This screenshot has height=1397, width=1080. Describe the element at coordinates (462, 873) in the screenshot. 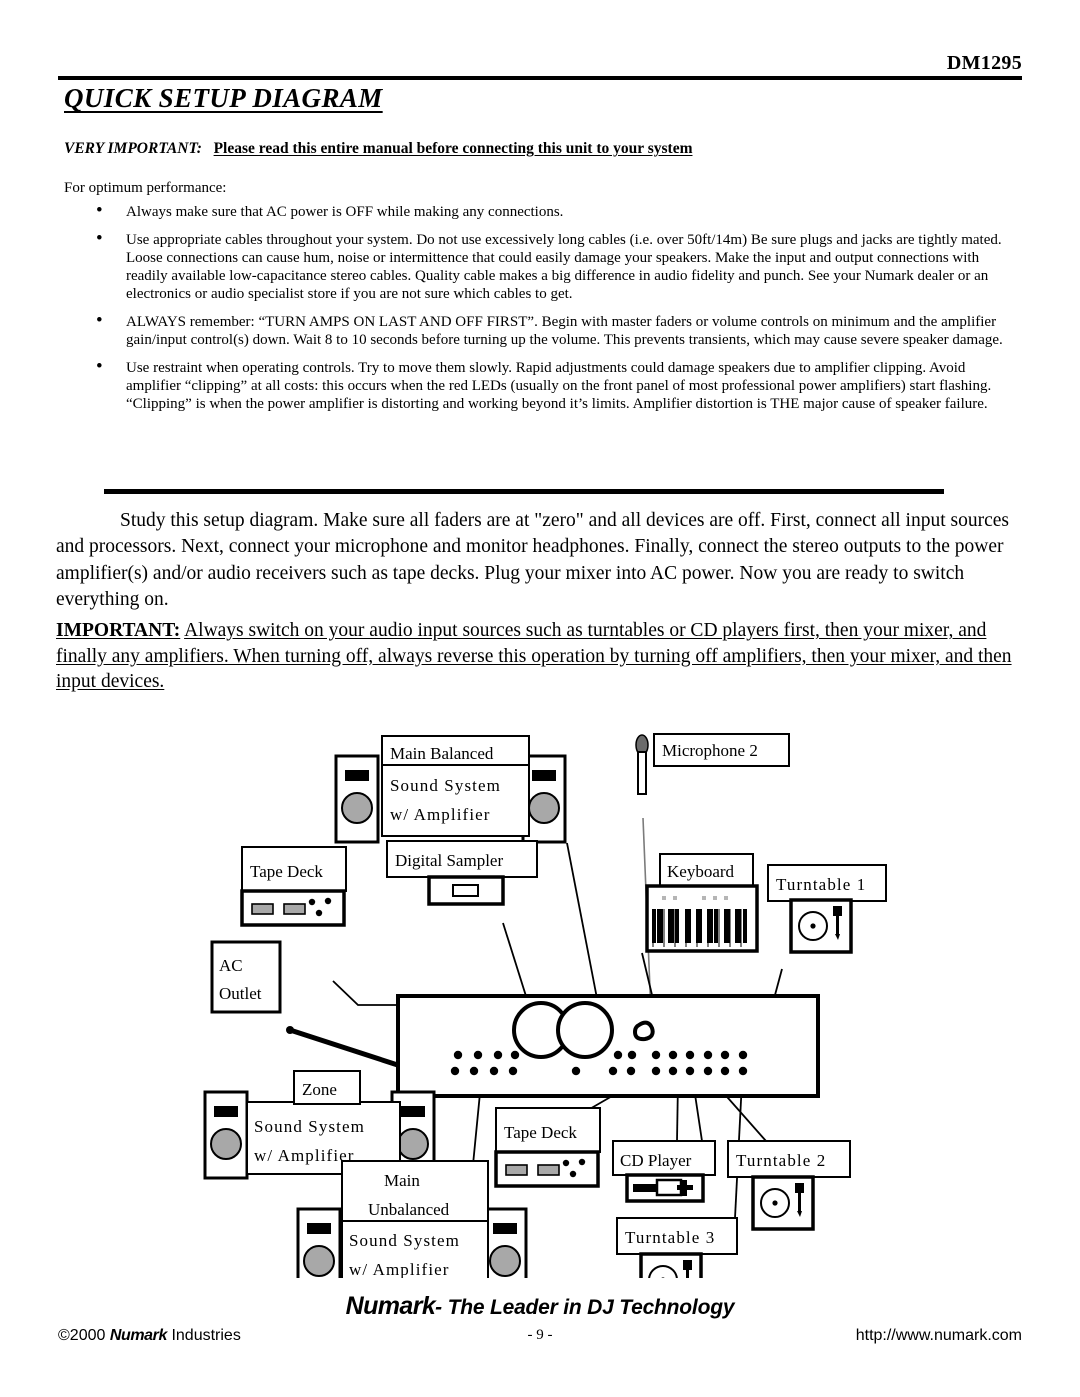

I see `device-digital-sampler: Digital Sampler` at that location.